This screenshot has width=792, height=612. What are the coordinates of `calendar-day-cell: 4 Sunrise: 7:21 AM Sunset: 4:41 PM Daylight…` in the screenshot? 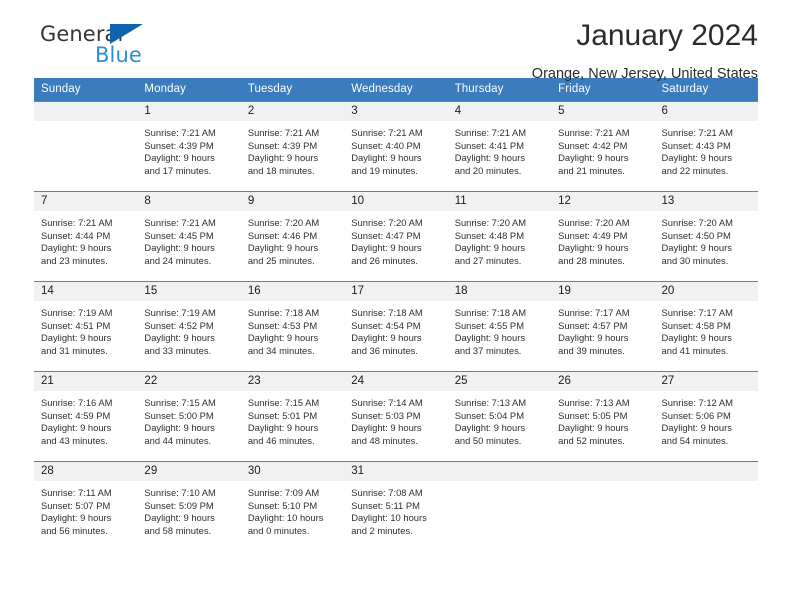 It's located at (499, 146).